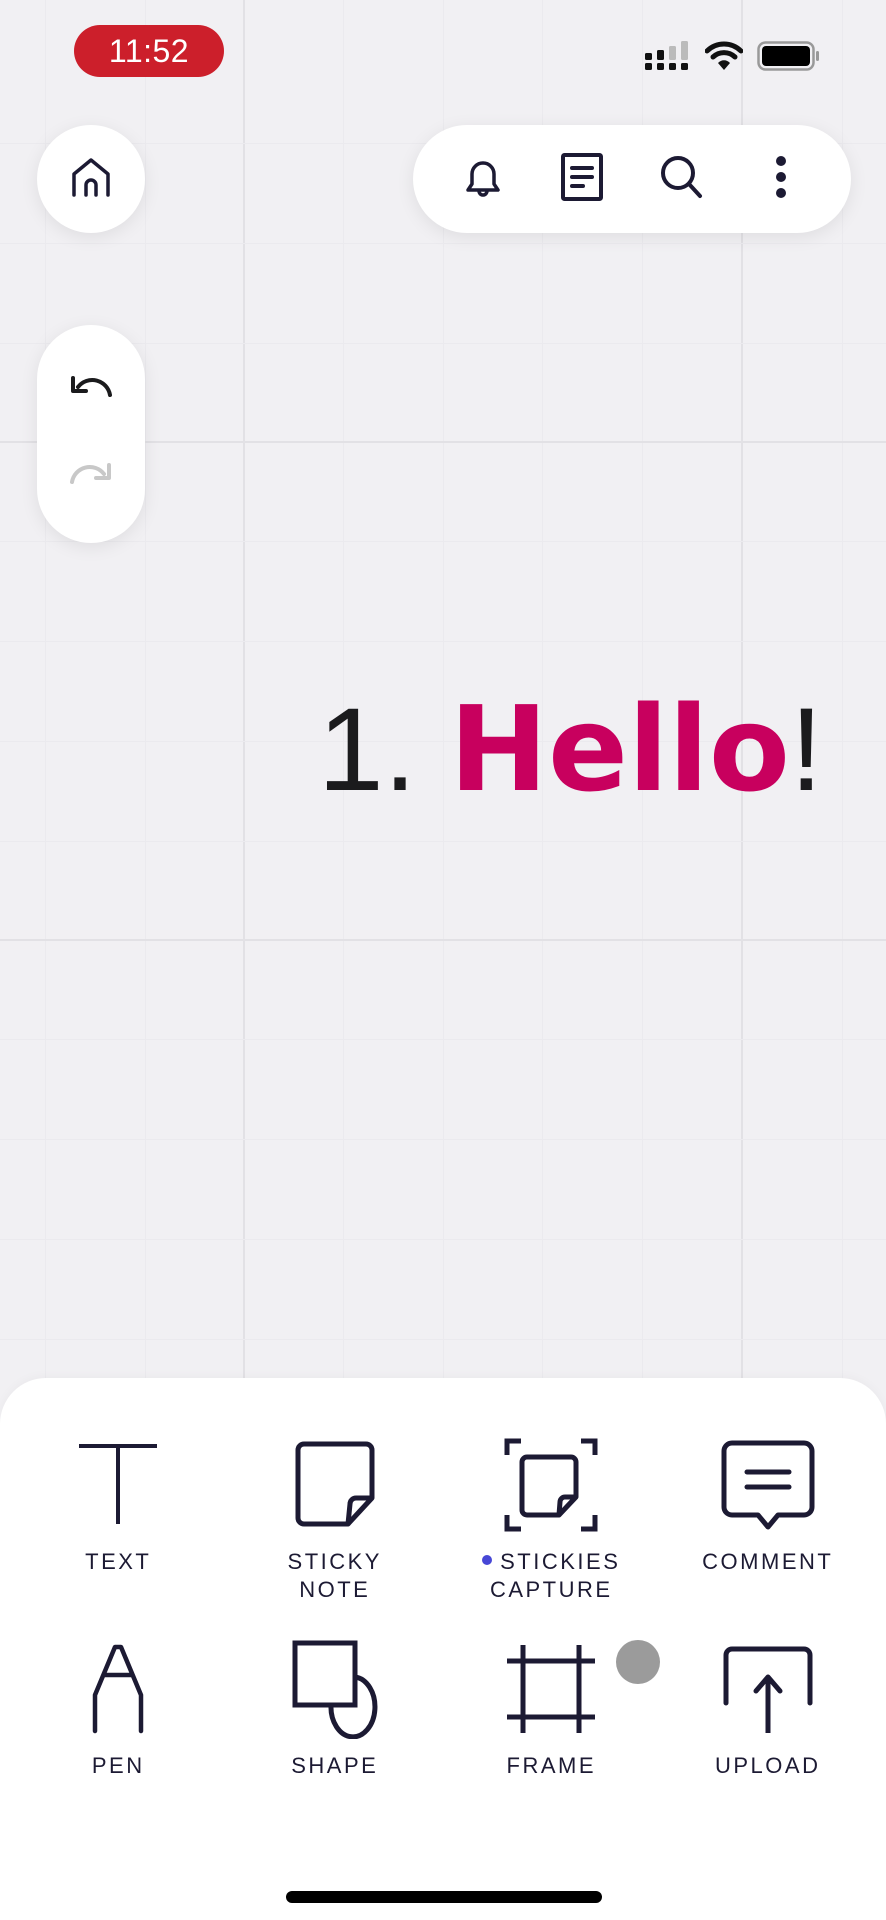 Image resolution: width=886 pixels, height=1920 pixels. What do you see at coordinates (806, 750) in the screenshot?
I see `exclamation-text: !` at bounding box center [806, 750].